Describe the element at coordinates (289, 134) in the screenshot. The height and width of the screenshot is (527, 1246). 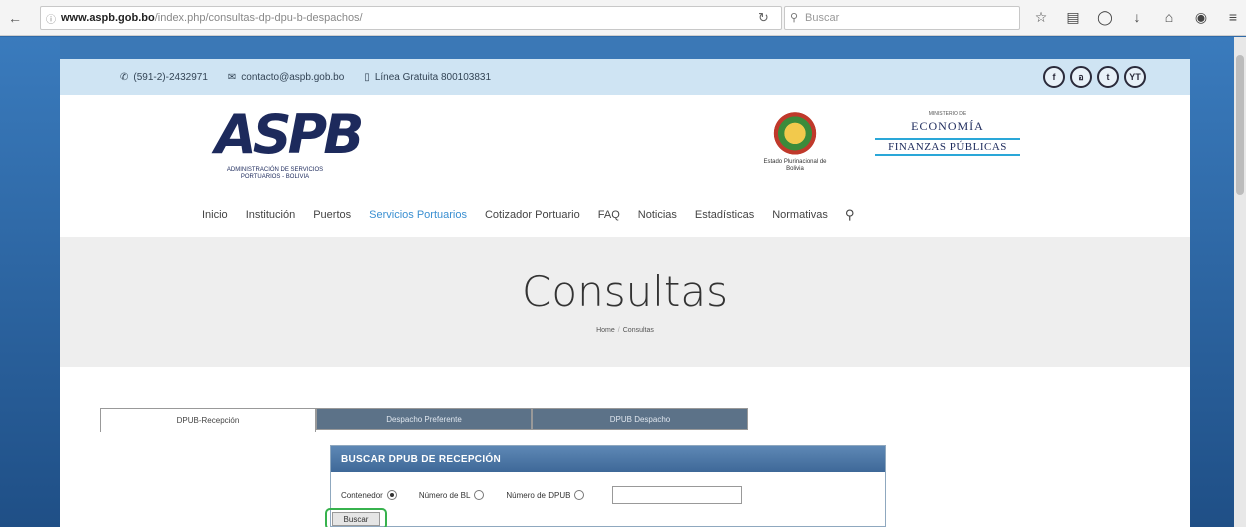
I see `logo-mark: ASPB` at that location.